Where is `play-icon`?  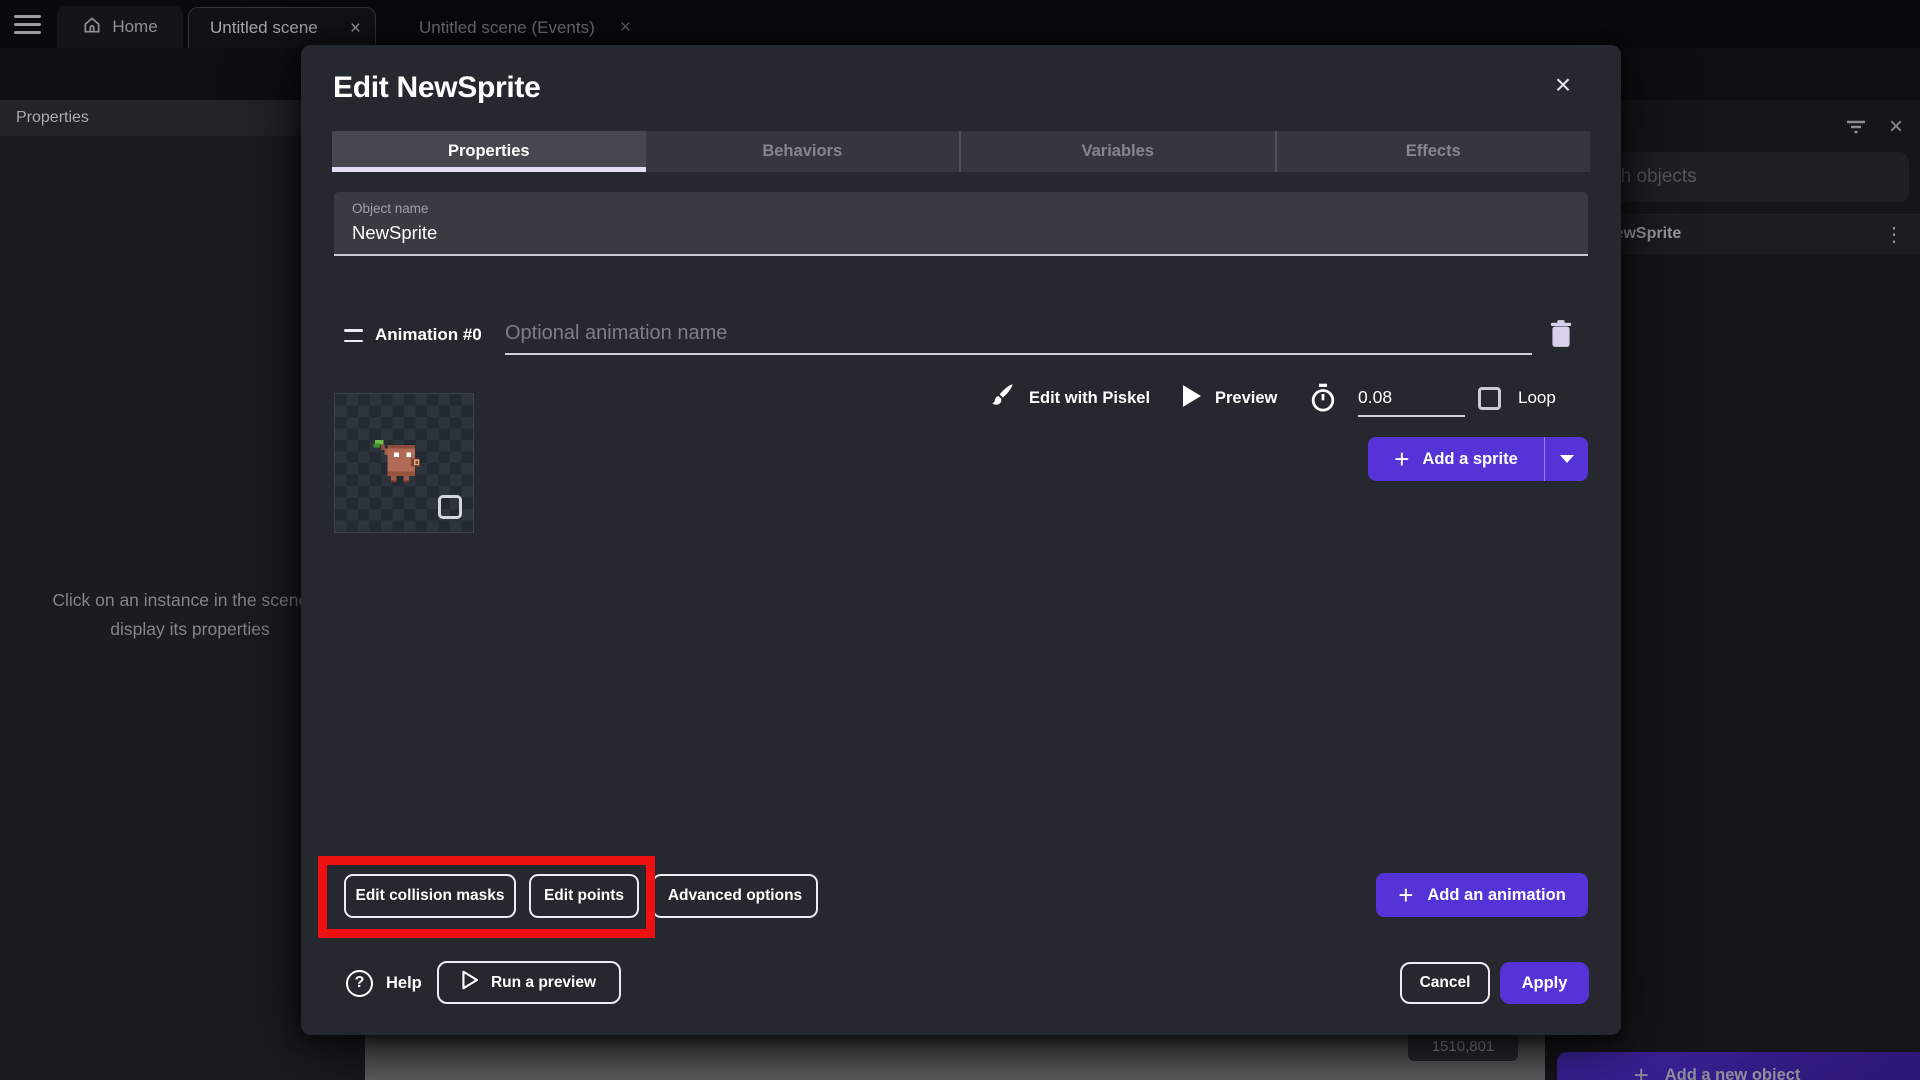 play-icon is located at coordinates (1192, 398).